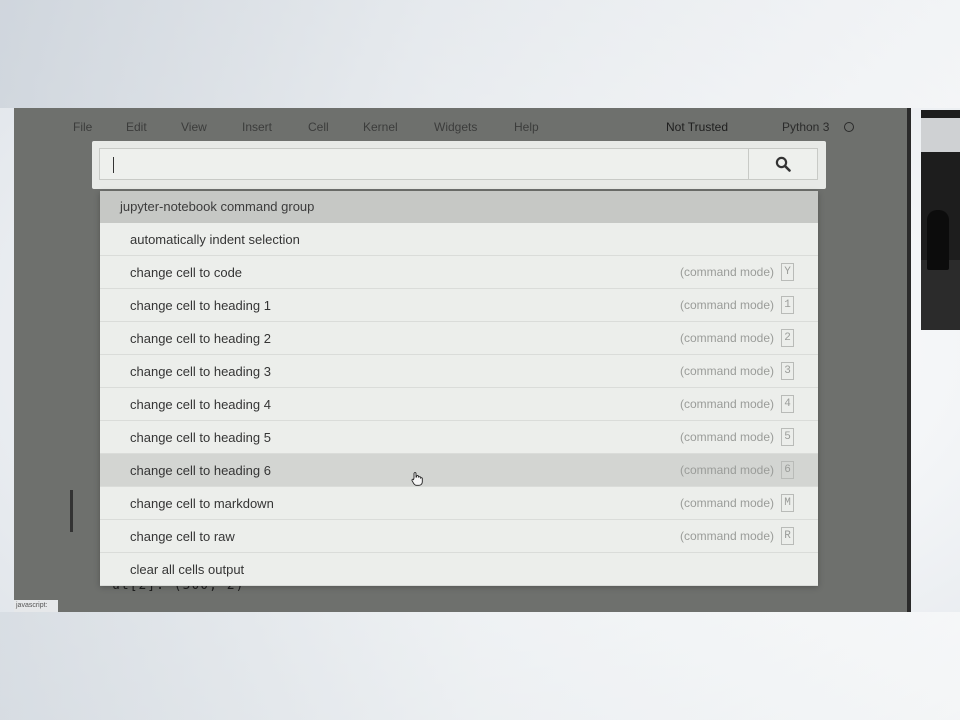  Describe the element at coordinates (938, 240) in the screenshot. I see `presenter-figure` at that location.